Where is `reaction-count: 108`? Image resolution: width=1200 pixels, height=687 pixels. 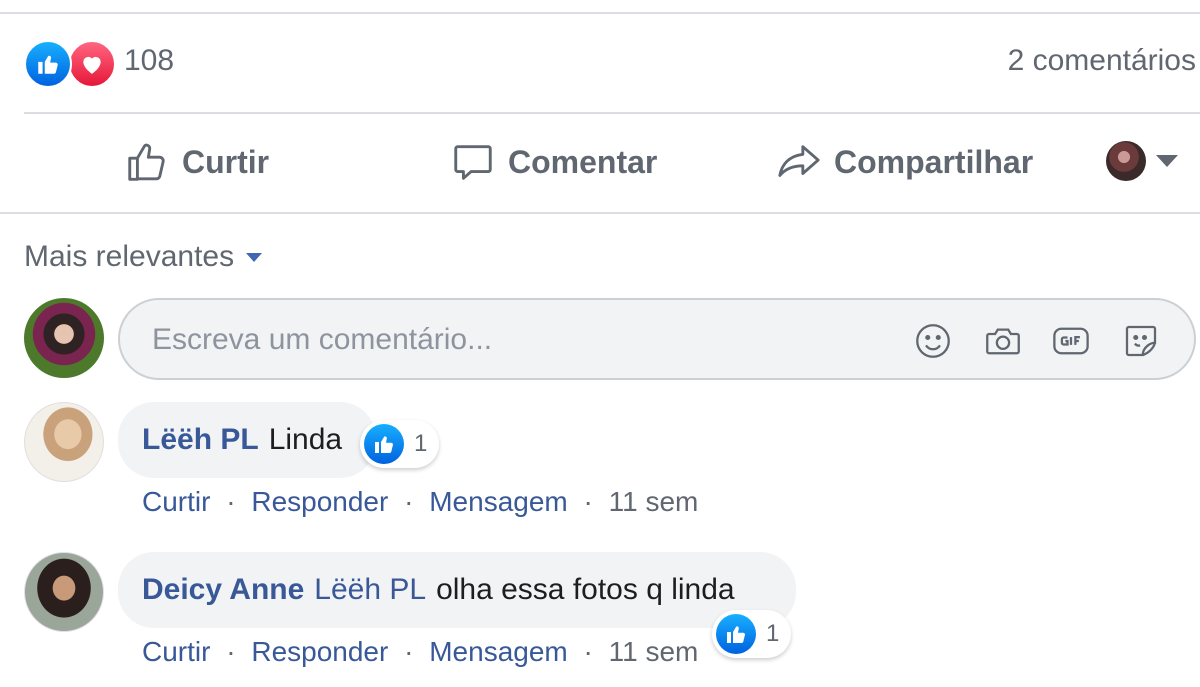
reaction-count: 108 is located at coordinates (149, 61).